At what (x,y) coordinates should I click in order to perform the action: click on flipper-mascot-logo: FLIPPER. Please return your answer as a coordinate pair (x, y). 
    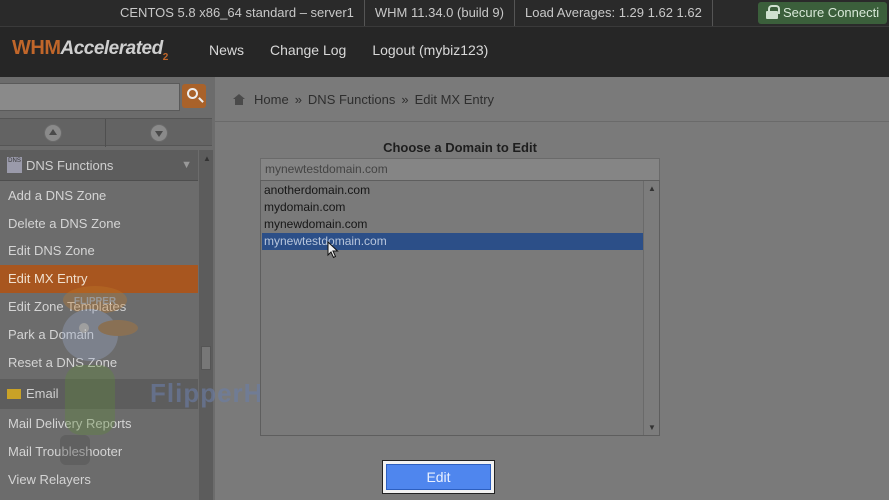
    Looking at the image, I should click on (99, 375).